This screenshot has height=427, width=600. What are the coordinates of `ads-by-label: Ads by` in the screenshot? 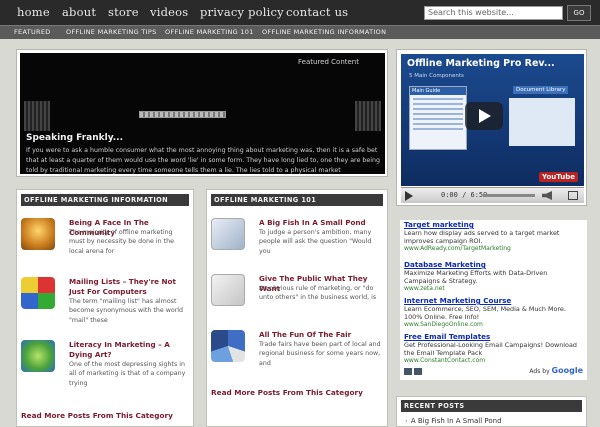 It's located at (539, 371).